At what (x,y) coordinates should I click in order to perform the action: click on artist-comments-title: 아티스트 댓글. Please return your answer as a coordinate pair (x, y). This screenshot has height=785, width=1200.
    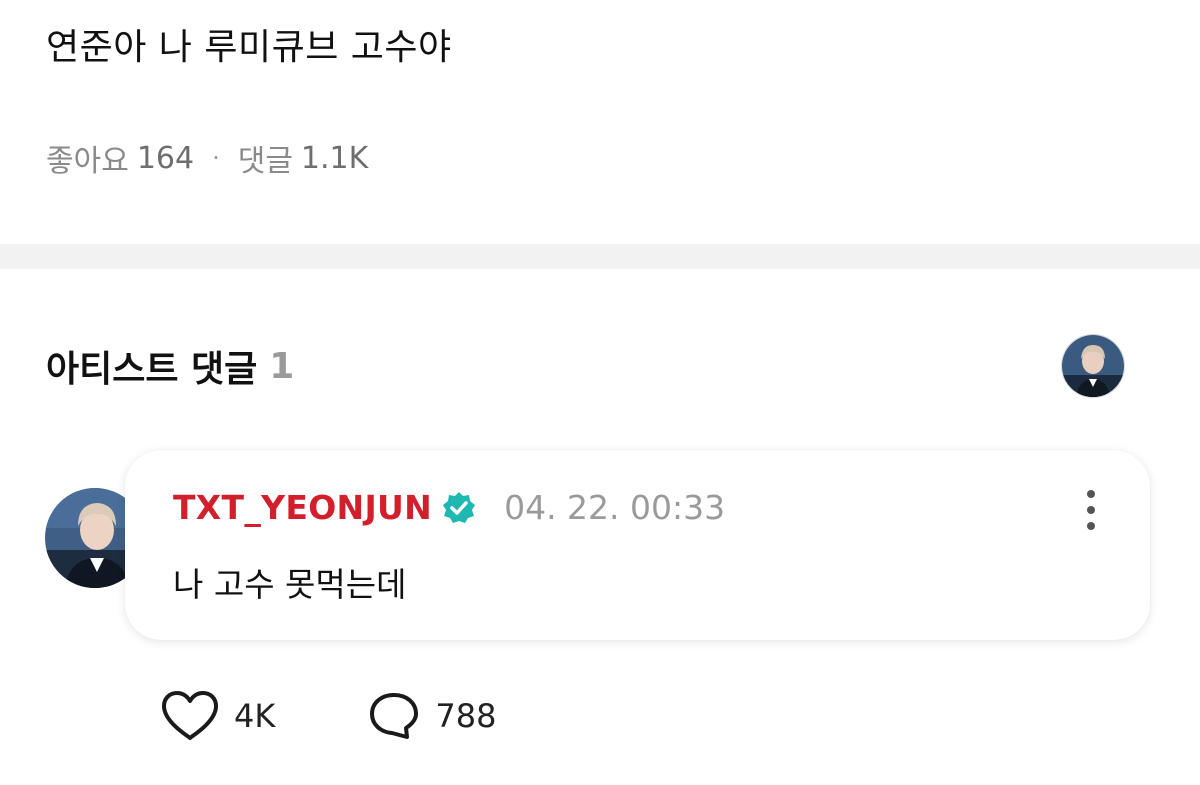
    Looking at the image, I should click on (152, 369).